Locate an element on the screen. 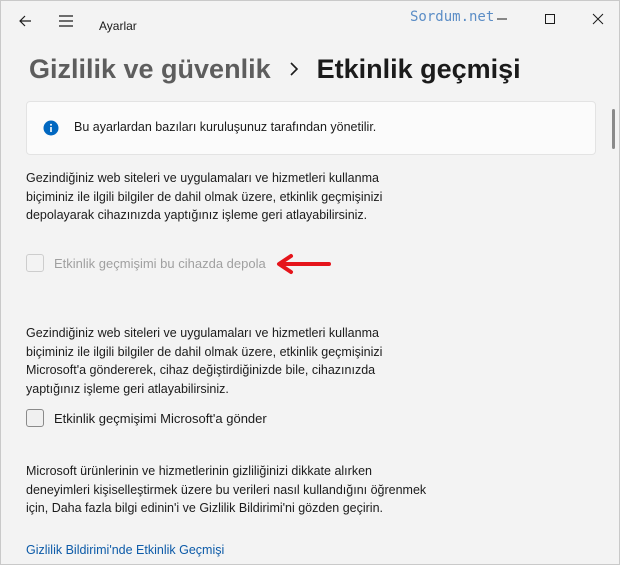 Image resolution: width=620 pixels, height=565 pixels. close-icon is located at coordinates (598, 19).